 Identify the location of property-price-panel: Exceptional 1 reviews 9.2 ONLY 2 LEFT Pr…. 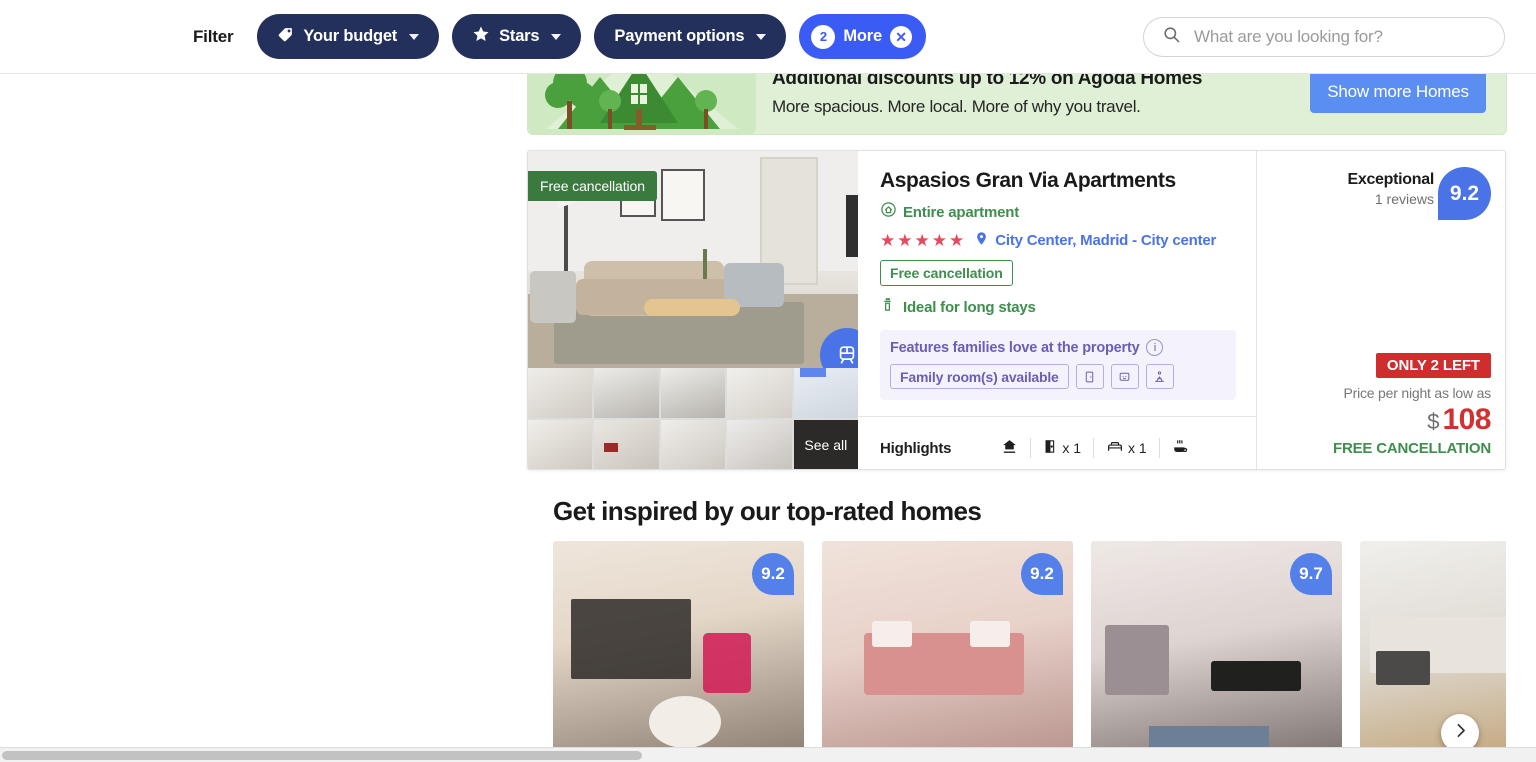
(1381, 310).